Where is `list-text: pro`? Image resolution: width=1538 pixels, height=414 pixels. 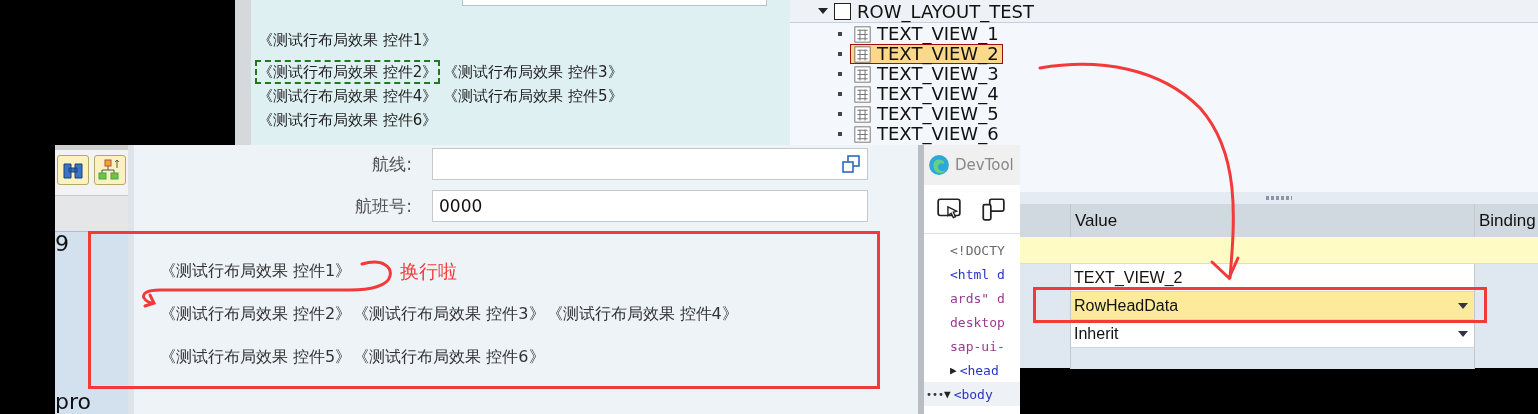
list-text: pro is located at coordinates (73, 402).